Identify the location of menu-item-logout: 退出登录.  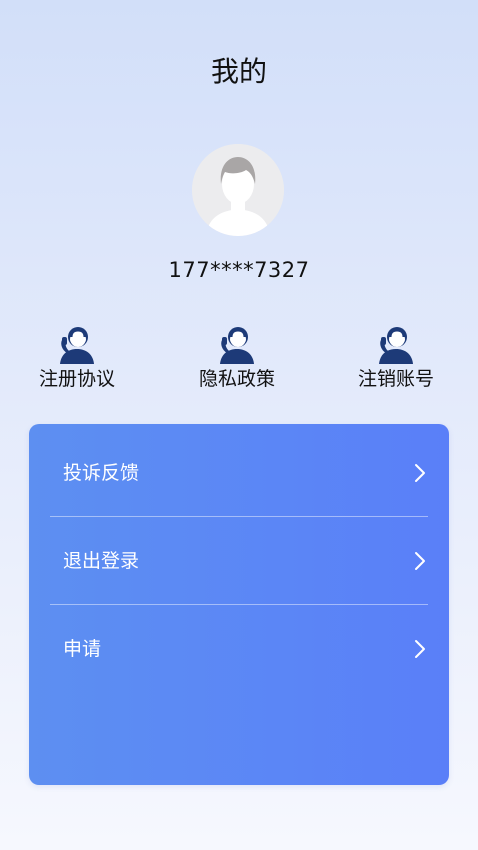
(239, 561).